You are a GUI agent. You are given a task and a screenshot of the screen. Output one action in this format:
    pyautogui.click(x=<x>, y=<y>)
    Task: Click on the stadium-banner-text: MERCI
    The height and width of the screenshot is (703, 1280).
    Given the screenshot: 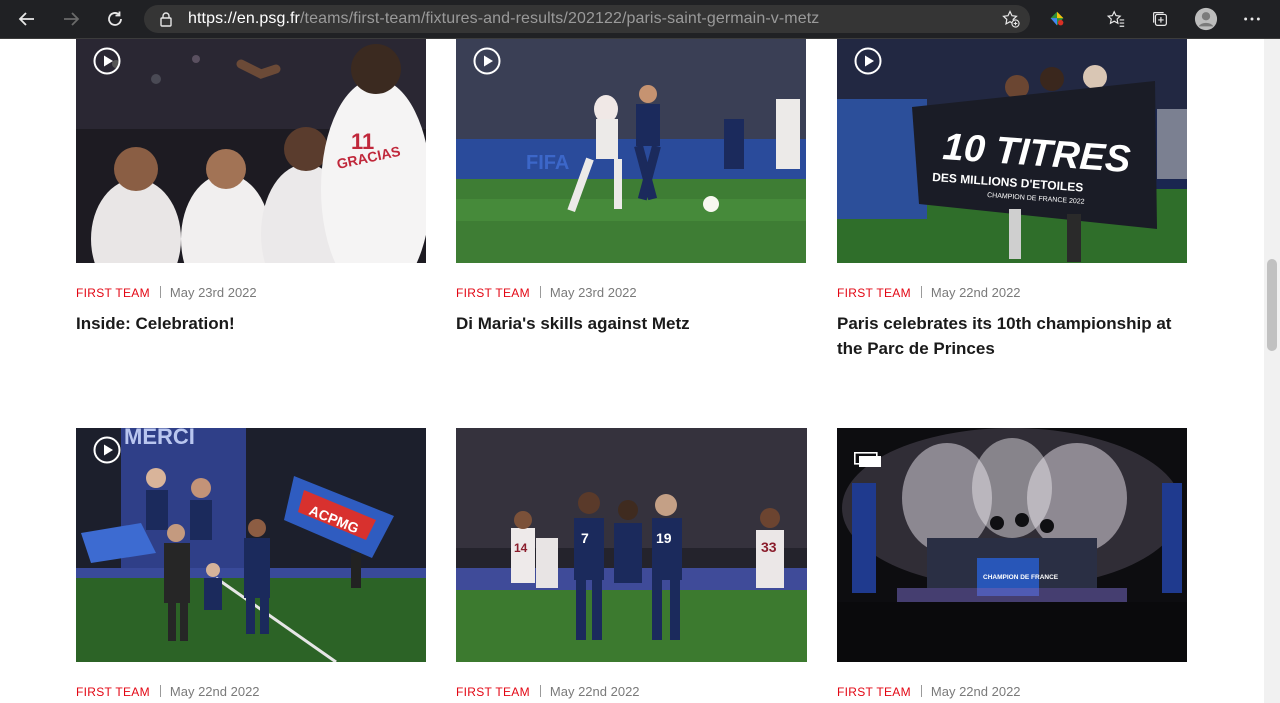 What is the action you would take?
    pyautogui.click(x=159, y=438)
    